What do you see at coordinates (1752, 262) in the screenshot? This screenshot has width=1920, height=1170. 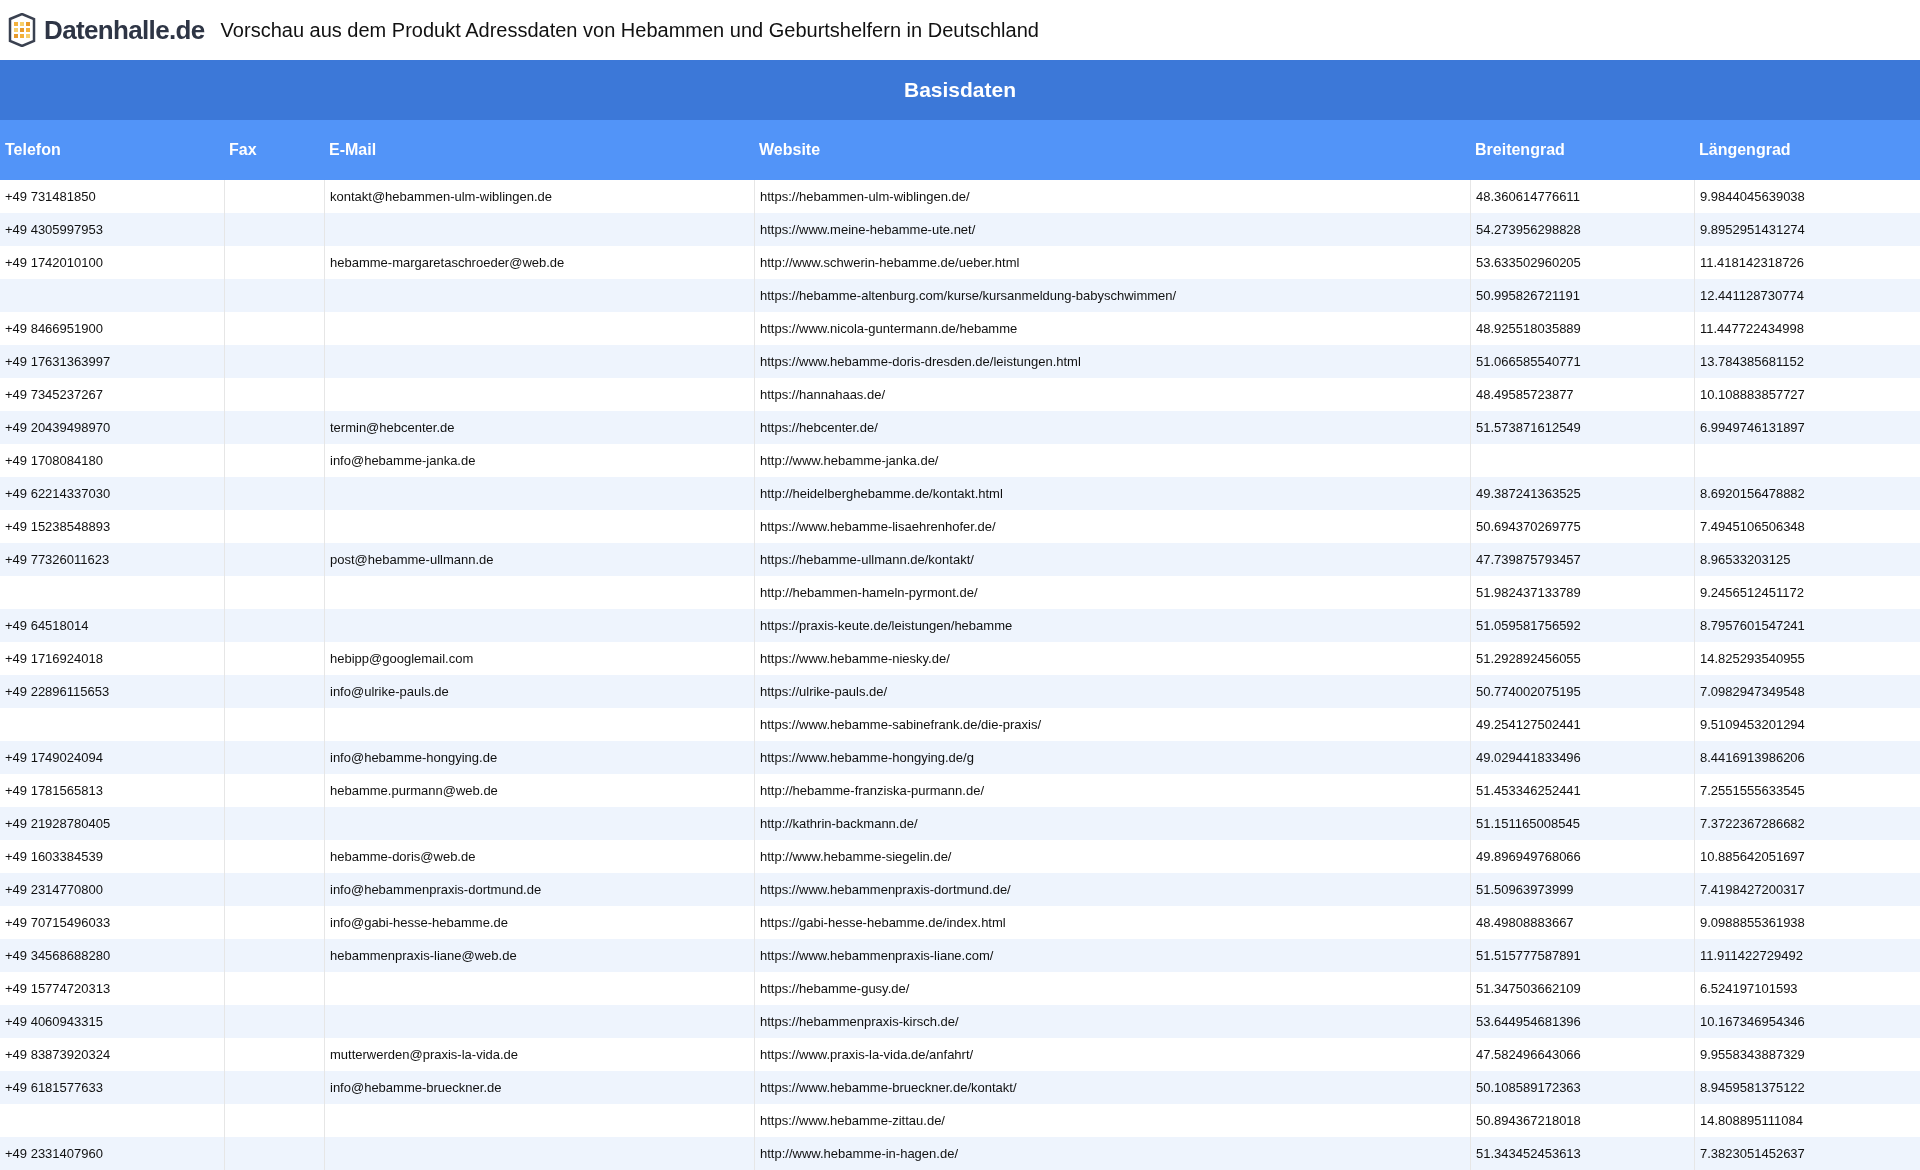 I see `table-cell-text: 11.418142318726` at bounding box center [1752, 262].